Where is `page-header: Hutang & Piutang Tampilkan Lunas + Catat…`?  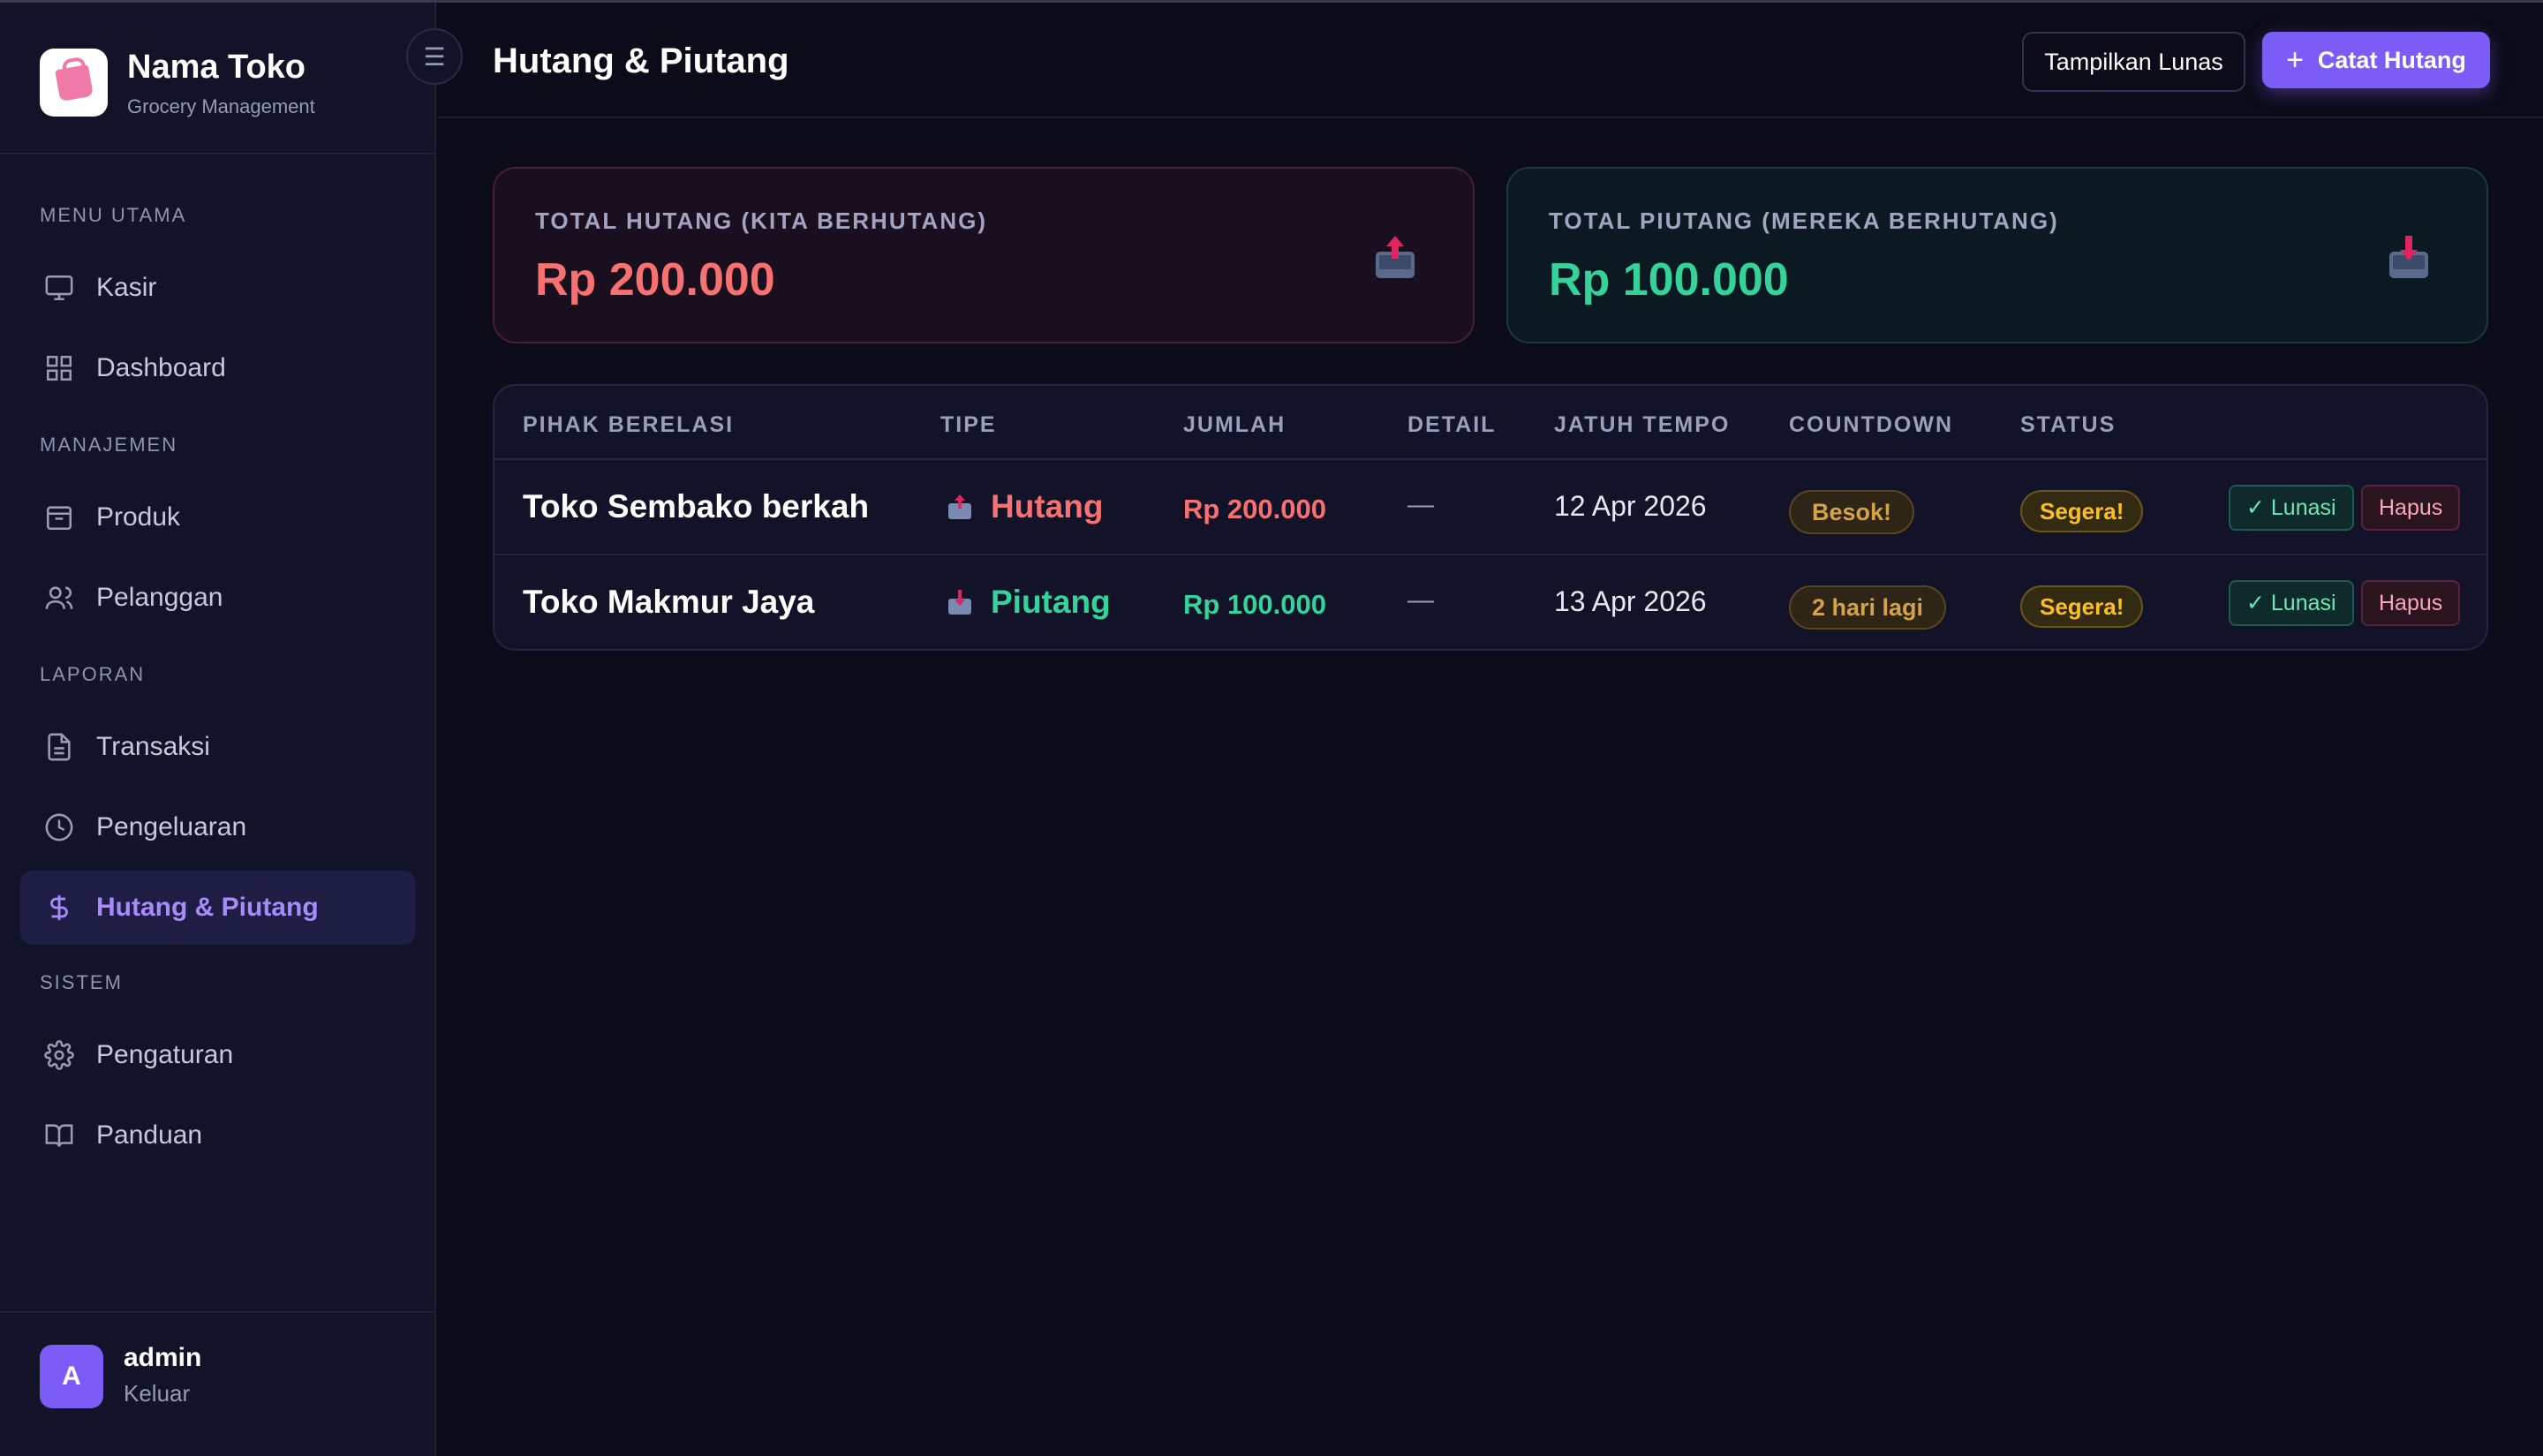 page-header: Hutang & Piutang Tampilkan Lunas + Catat… is located at coordinates (1491, 60).